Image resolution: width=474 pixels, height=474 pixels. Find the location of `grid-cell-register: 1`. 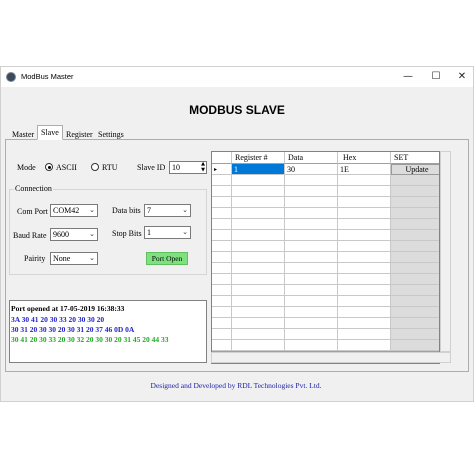

grid-cell-register: 1 is located at coordinates (258, 169).